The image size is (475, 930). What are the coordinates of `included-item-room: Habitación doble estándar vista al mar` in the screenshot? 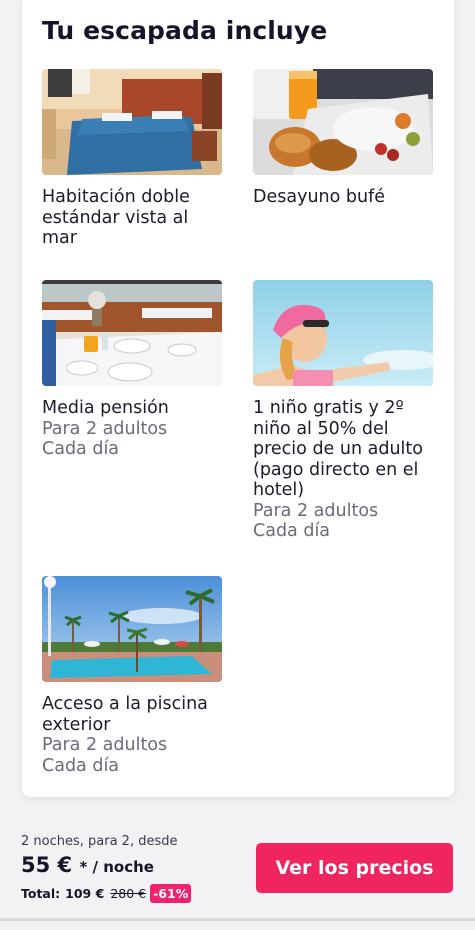 It's located at (132, 159).